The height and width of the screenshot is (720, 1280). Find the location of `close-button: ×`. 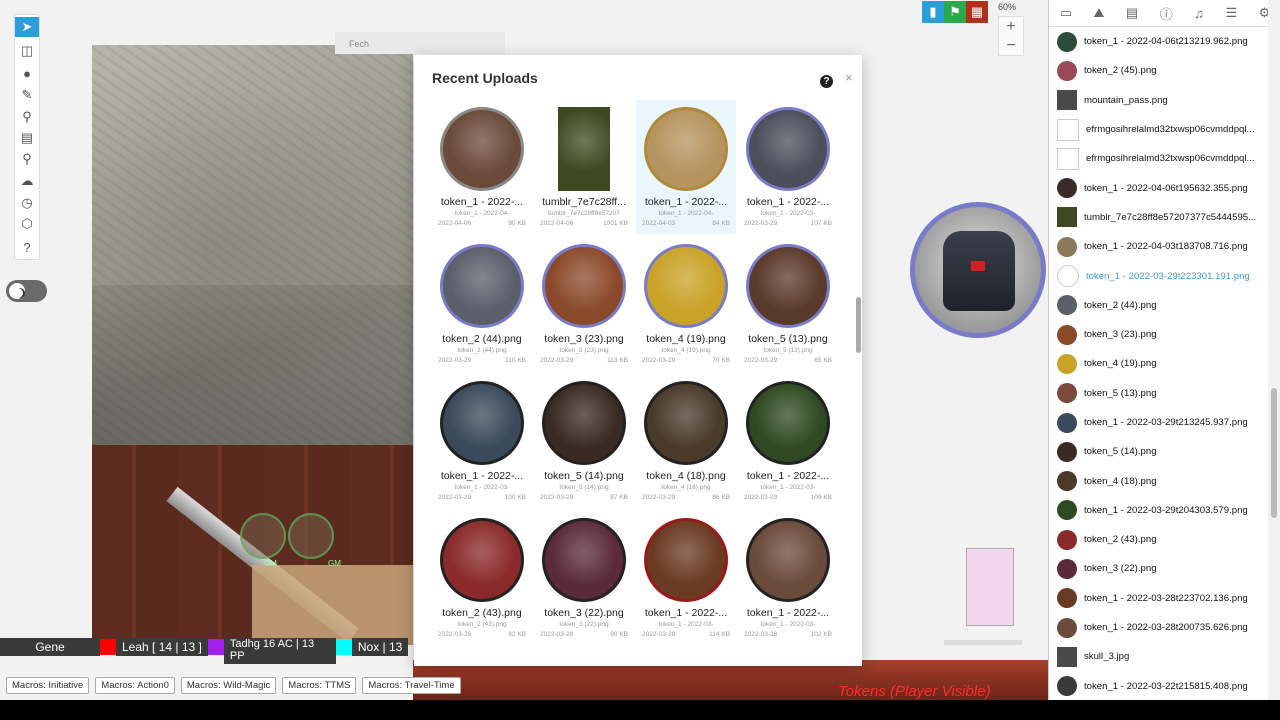

close-button: × is located at coordinates (849, 77).